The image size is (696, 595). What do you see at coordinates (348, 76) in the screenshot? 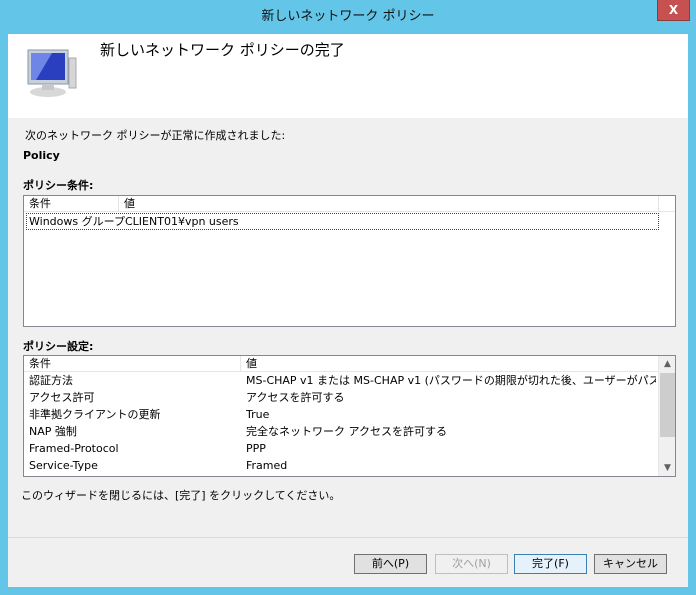
I see `wizard-header: 新しいネットワーク ポリシーの完了` at bounding box center [348, 76].